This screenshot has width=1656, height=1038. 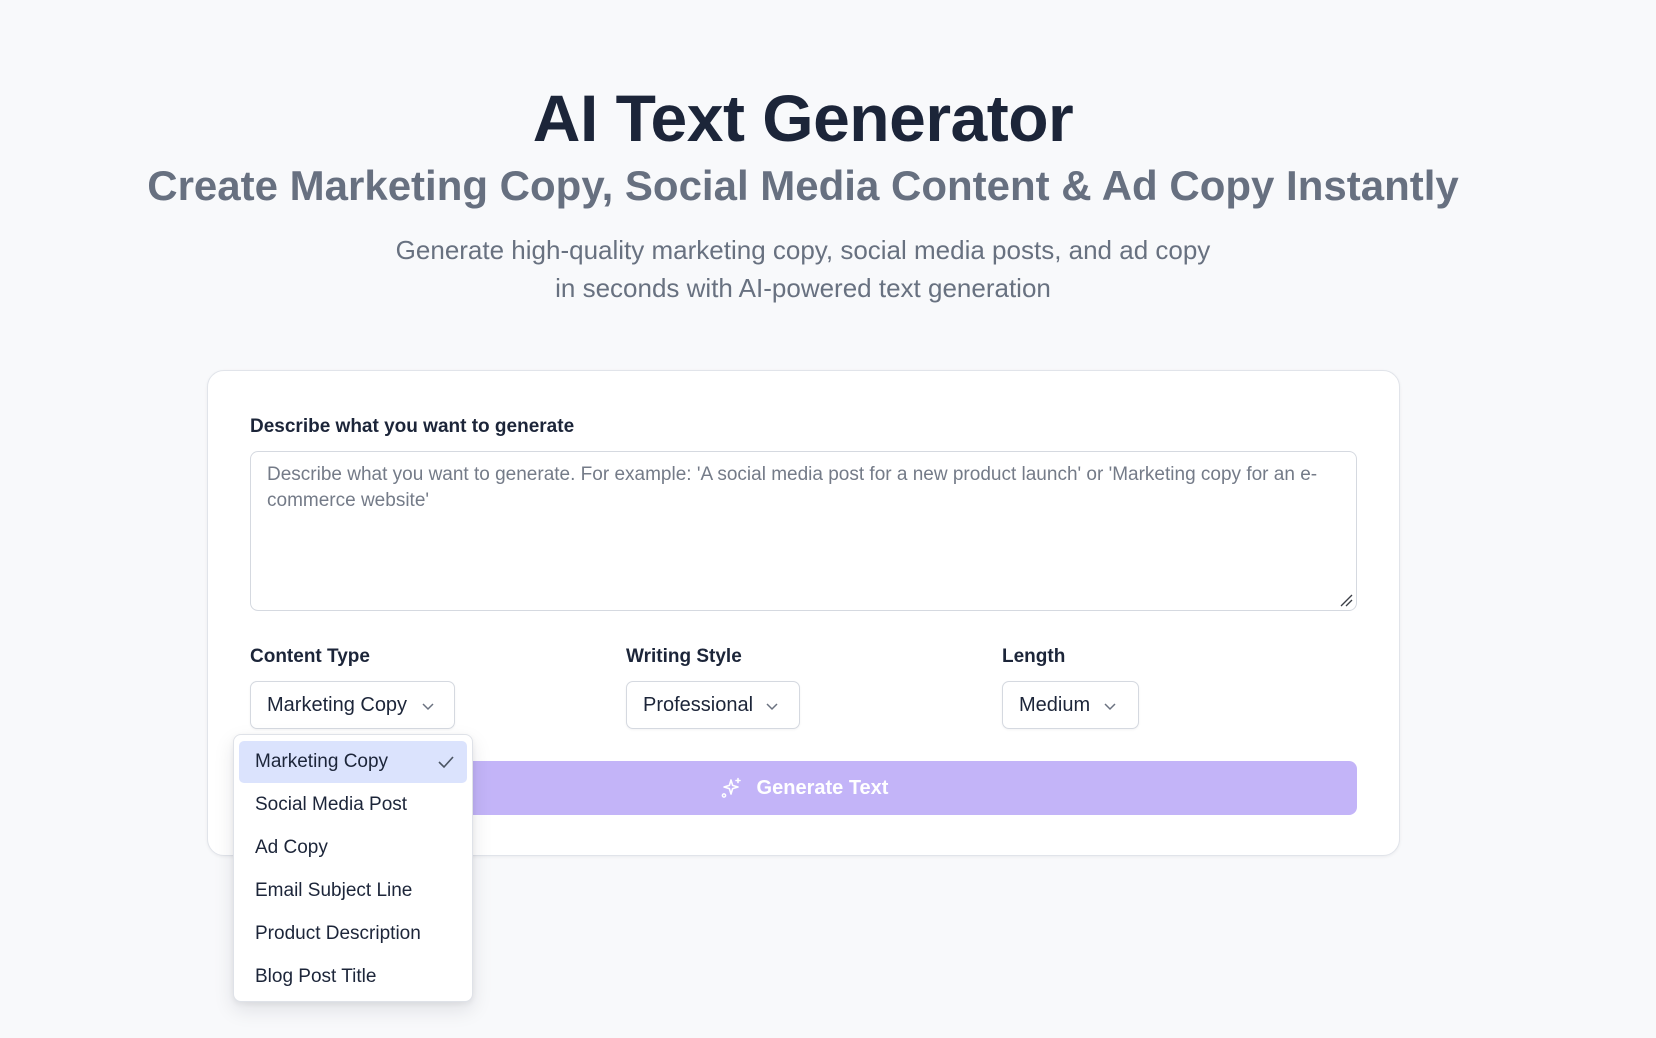 I want to click on length-select: Medium, so click(x=1070, y=705).